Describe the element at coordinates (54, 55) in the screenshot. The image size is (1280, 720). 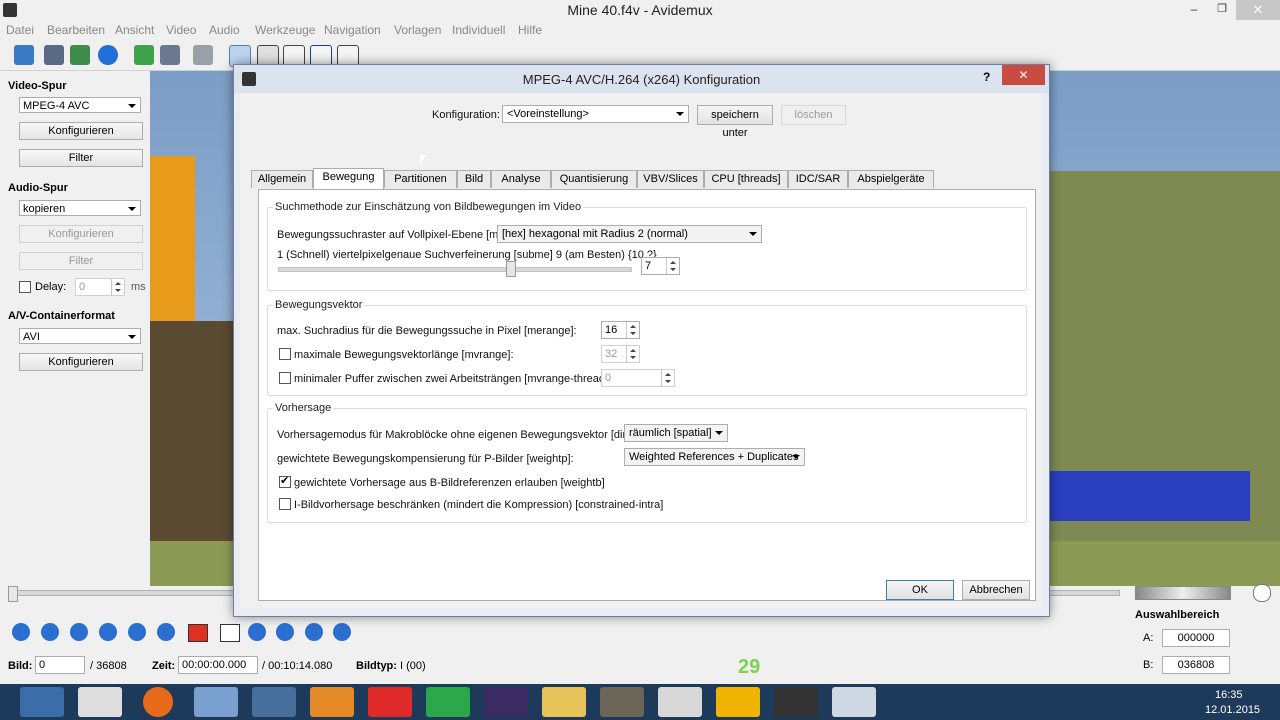
I see `save-icon` at that location.